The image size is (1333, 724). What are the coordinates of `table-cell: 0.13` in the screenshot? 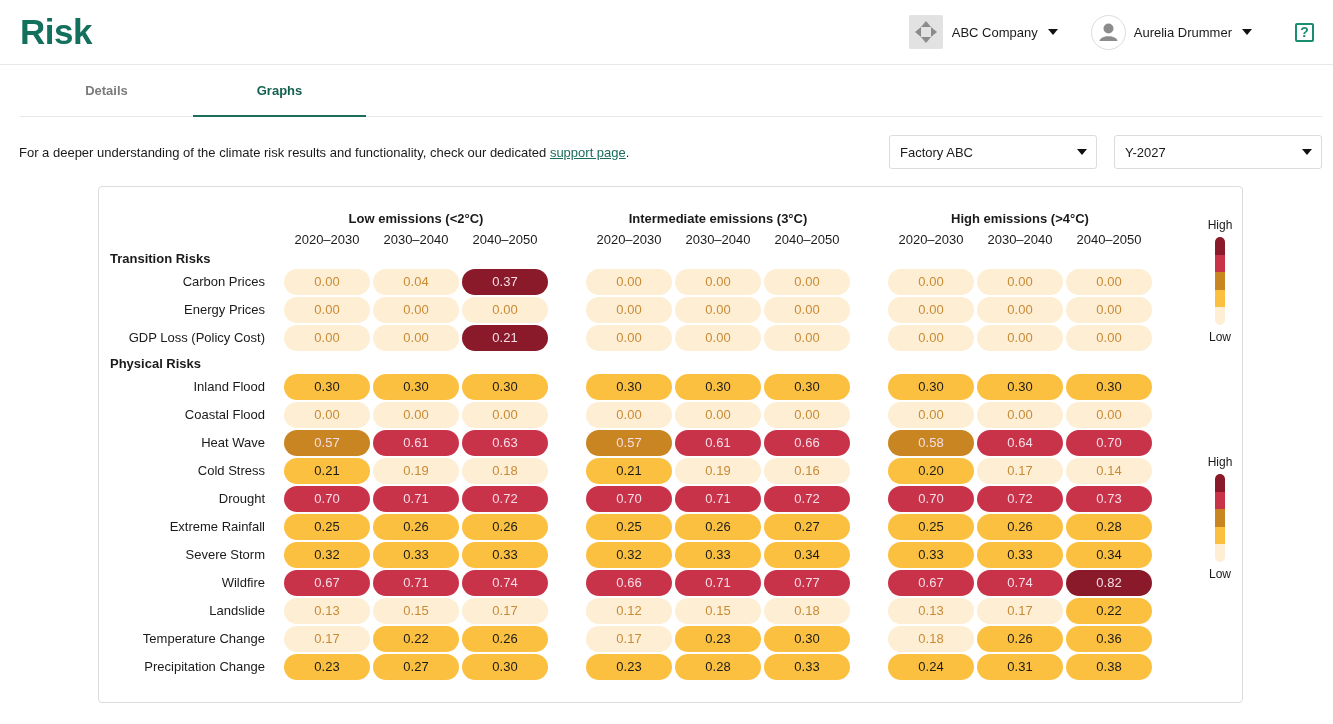 It's located at (327, 611).